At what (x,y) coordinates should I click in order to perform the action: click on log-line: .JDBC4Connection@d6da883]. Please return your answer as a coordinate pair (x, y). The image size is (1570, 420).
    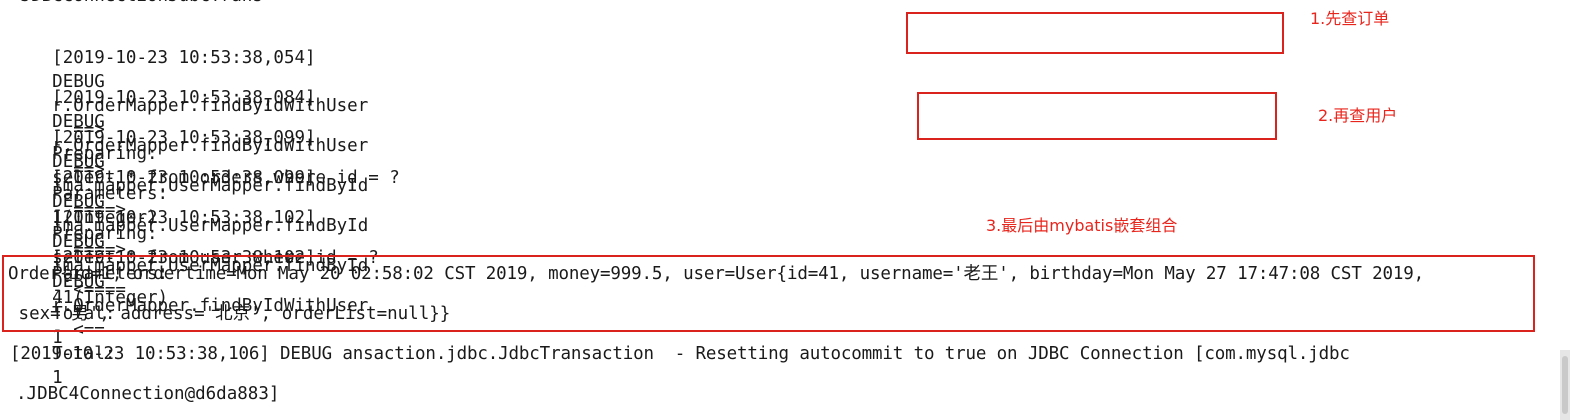
    Looking at the image, I should click on (148, 394).